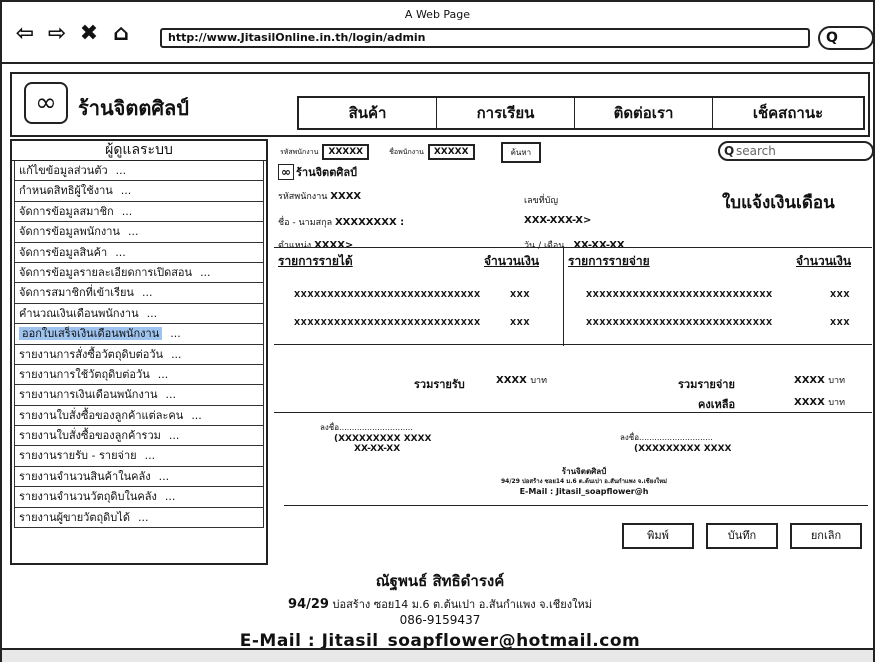 This screenshot has height=662, width=875. What do you see at coordinates (788, 113) in the screenshot?
I see `nav-check-status: เช็คสถานะ` at bounding box center [788, 113].